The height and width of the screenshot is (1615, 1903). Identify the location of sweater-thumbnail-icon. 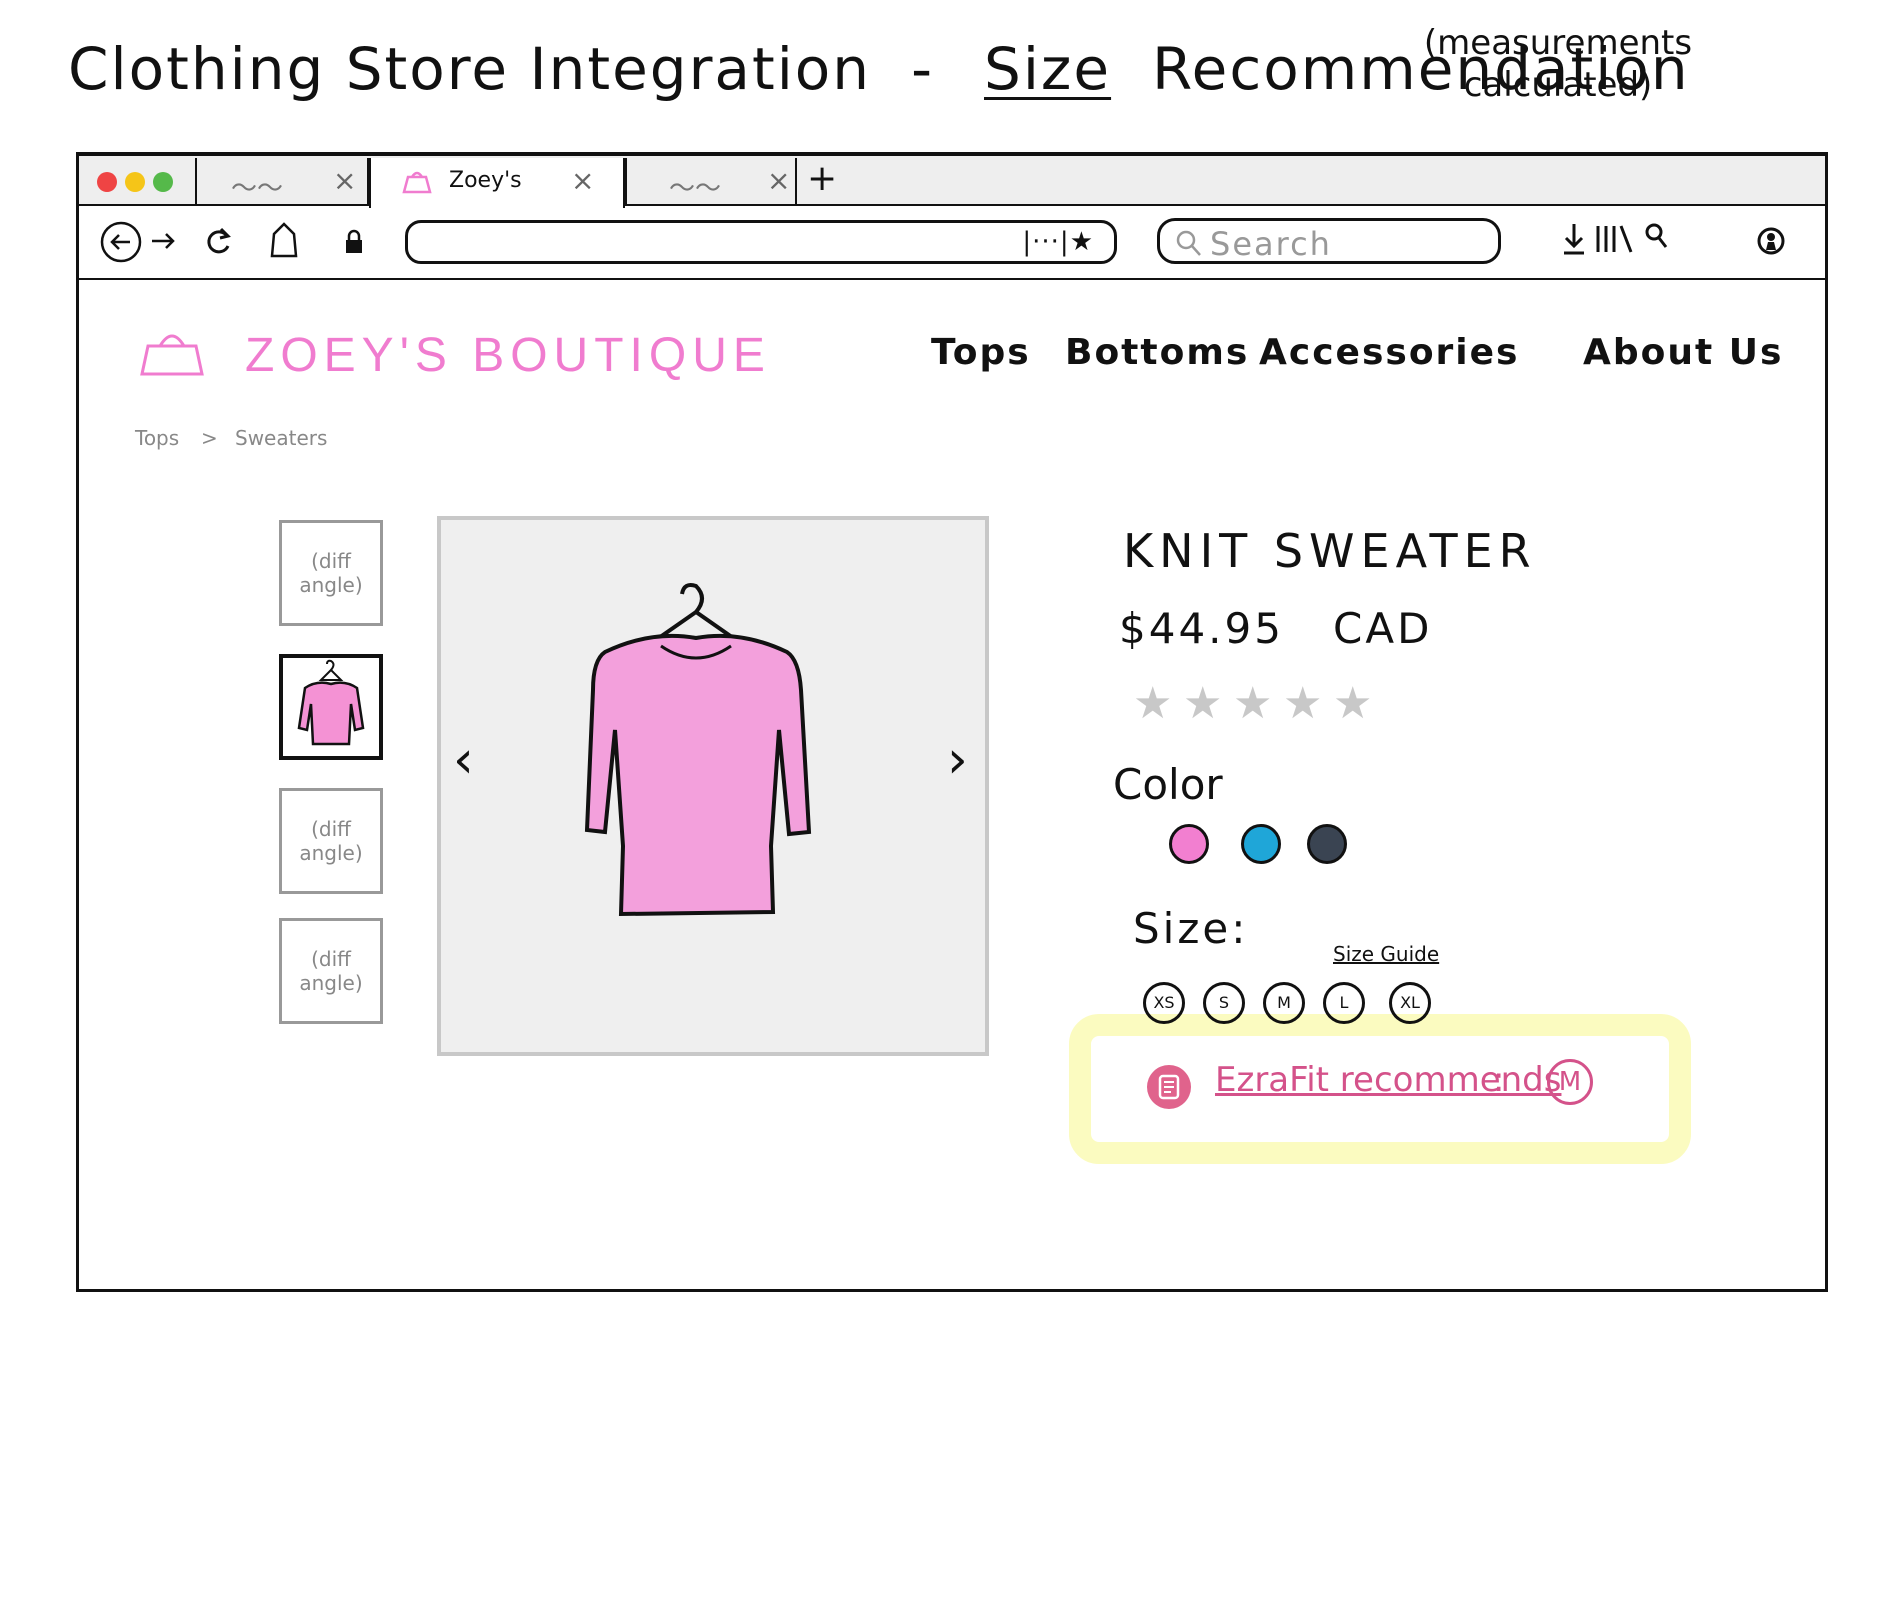
(331, 702).